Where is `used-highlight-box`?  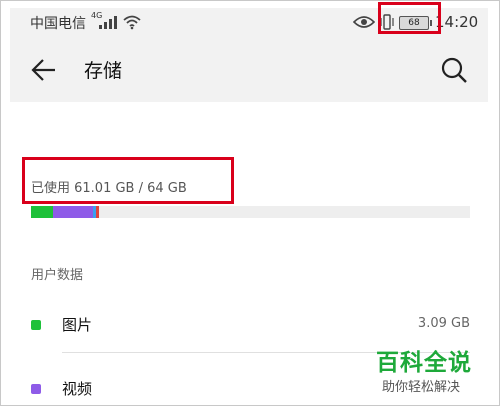
used-highlight-box is located at coordinates (128, 180).